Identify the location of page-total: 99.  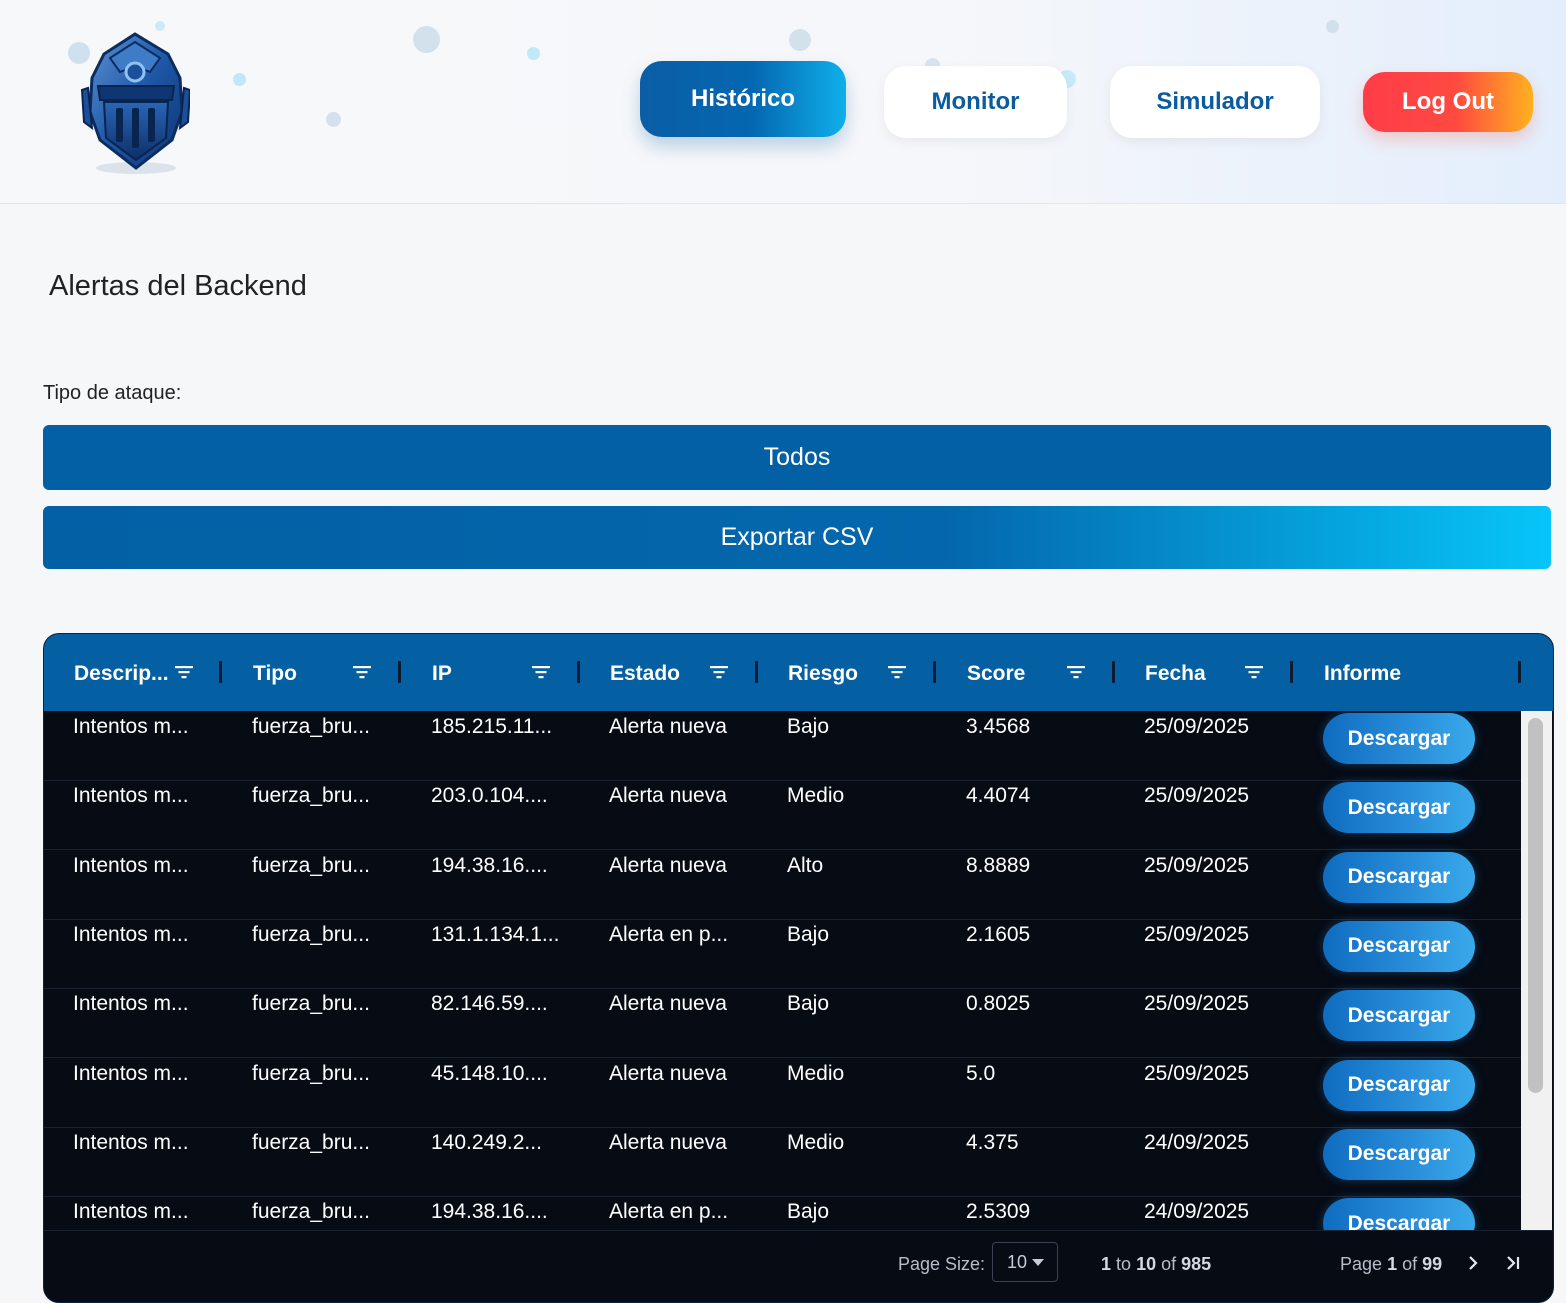
(1432, 1264).